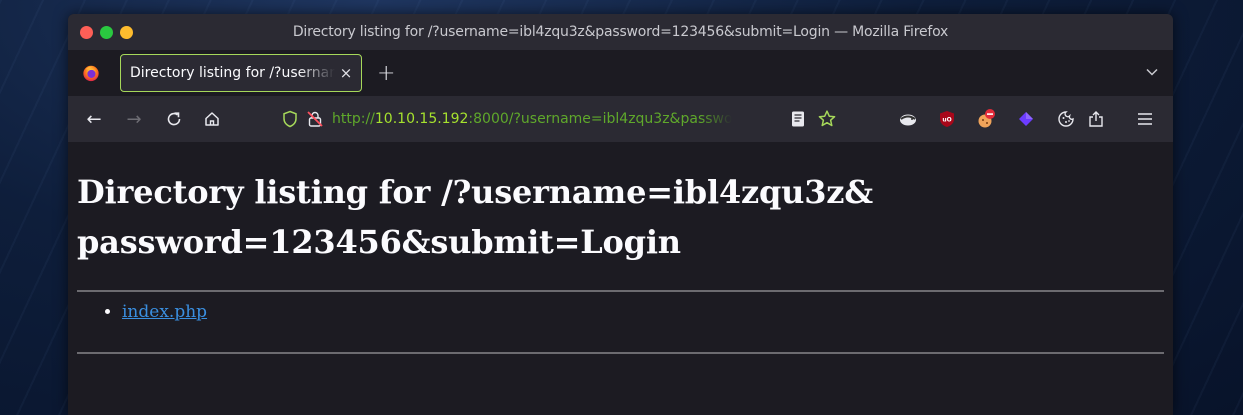  Describe the element at coordinates (353, 119) in the screenshot. I see `url-scheme: http://` at that location.